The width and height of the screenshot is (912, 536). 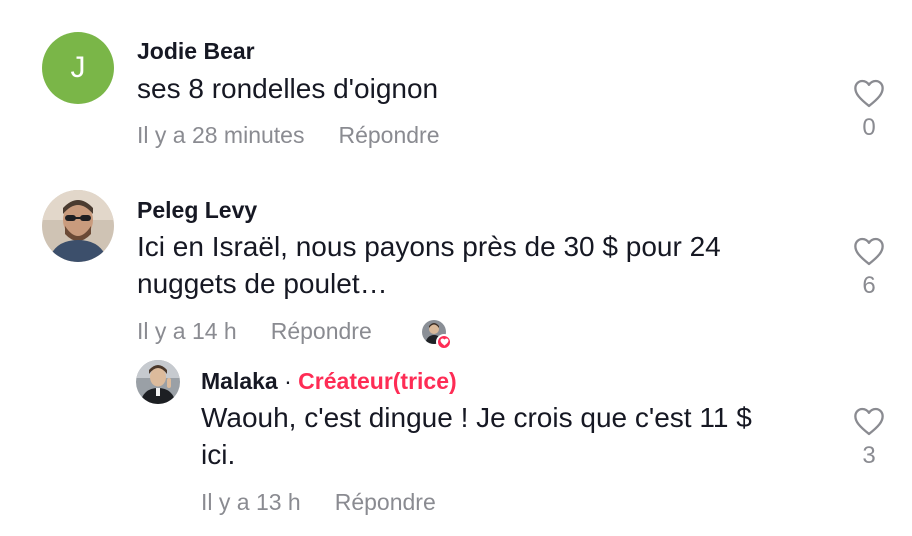 I want to click on comment-time: Il y a 14 h, so click(x=187, y=331).